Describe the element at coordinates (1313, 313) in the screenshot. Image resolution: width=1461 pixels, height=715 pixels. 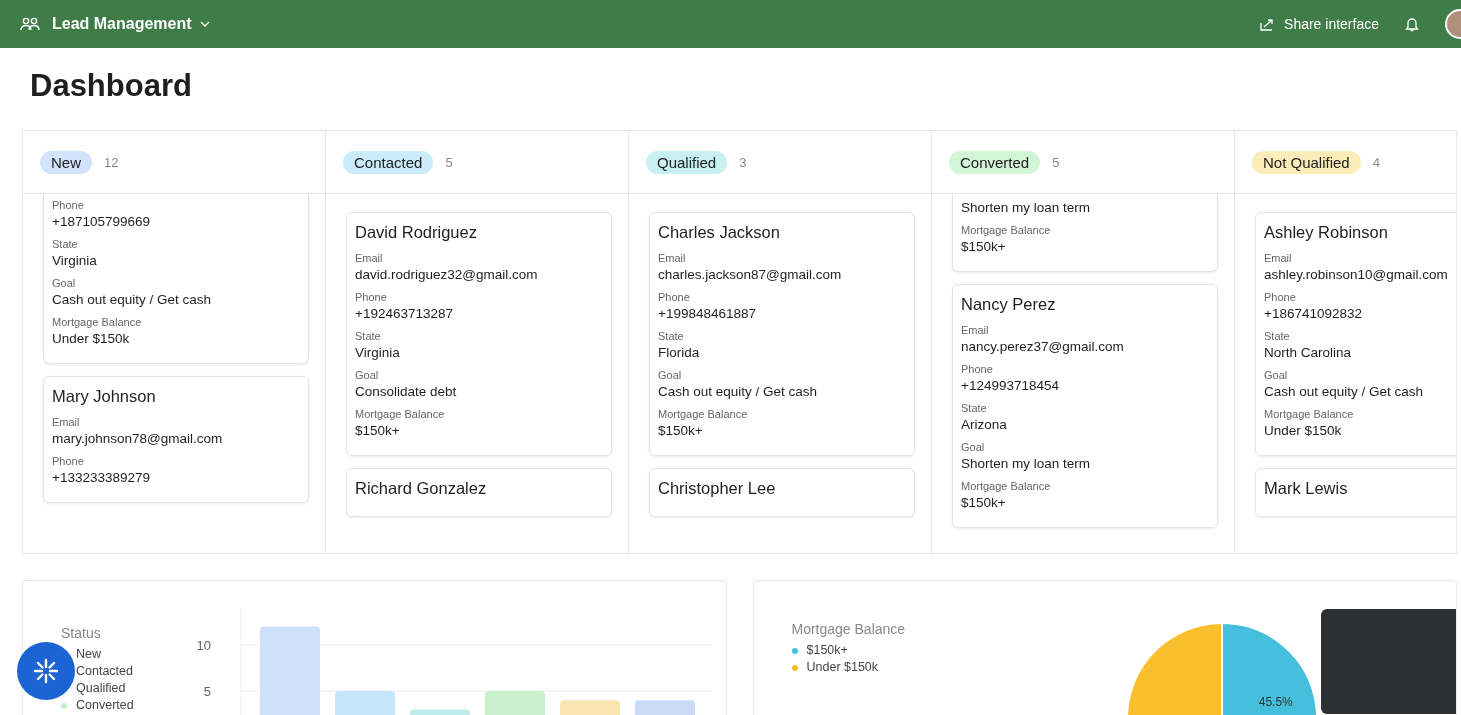
I see `field-value: +186741092832` at that location.